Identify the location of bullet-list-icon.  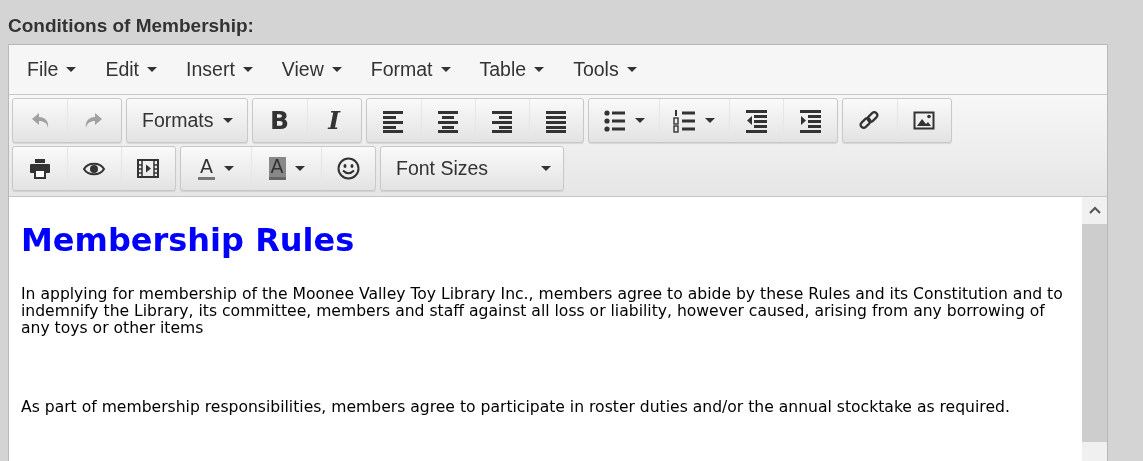
(614, 120).